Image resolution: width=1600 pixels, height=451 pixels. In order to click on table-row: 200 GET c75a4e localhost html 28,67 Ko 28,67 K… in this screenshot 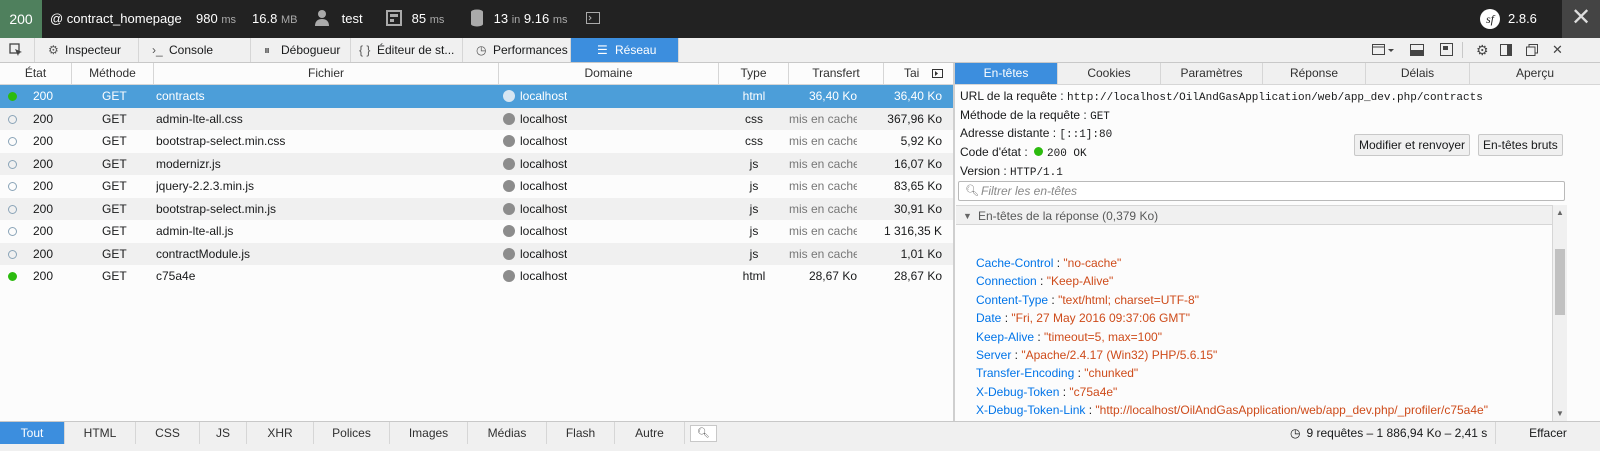, I will do `click(476, 276)`.